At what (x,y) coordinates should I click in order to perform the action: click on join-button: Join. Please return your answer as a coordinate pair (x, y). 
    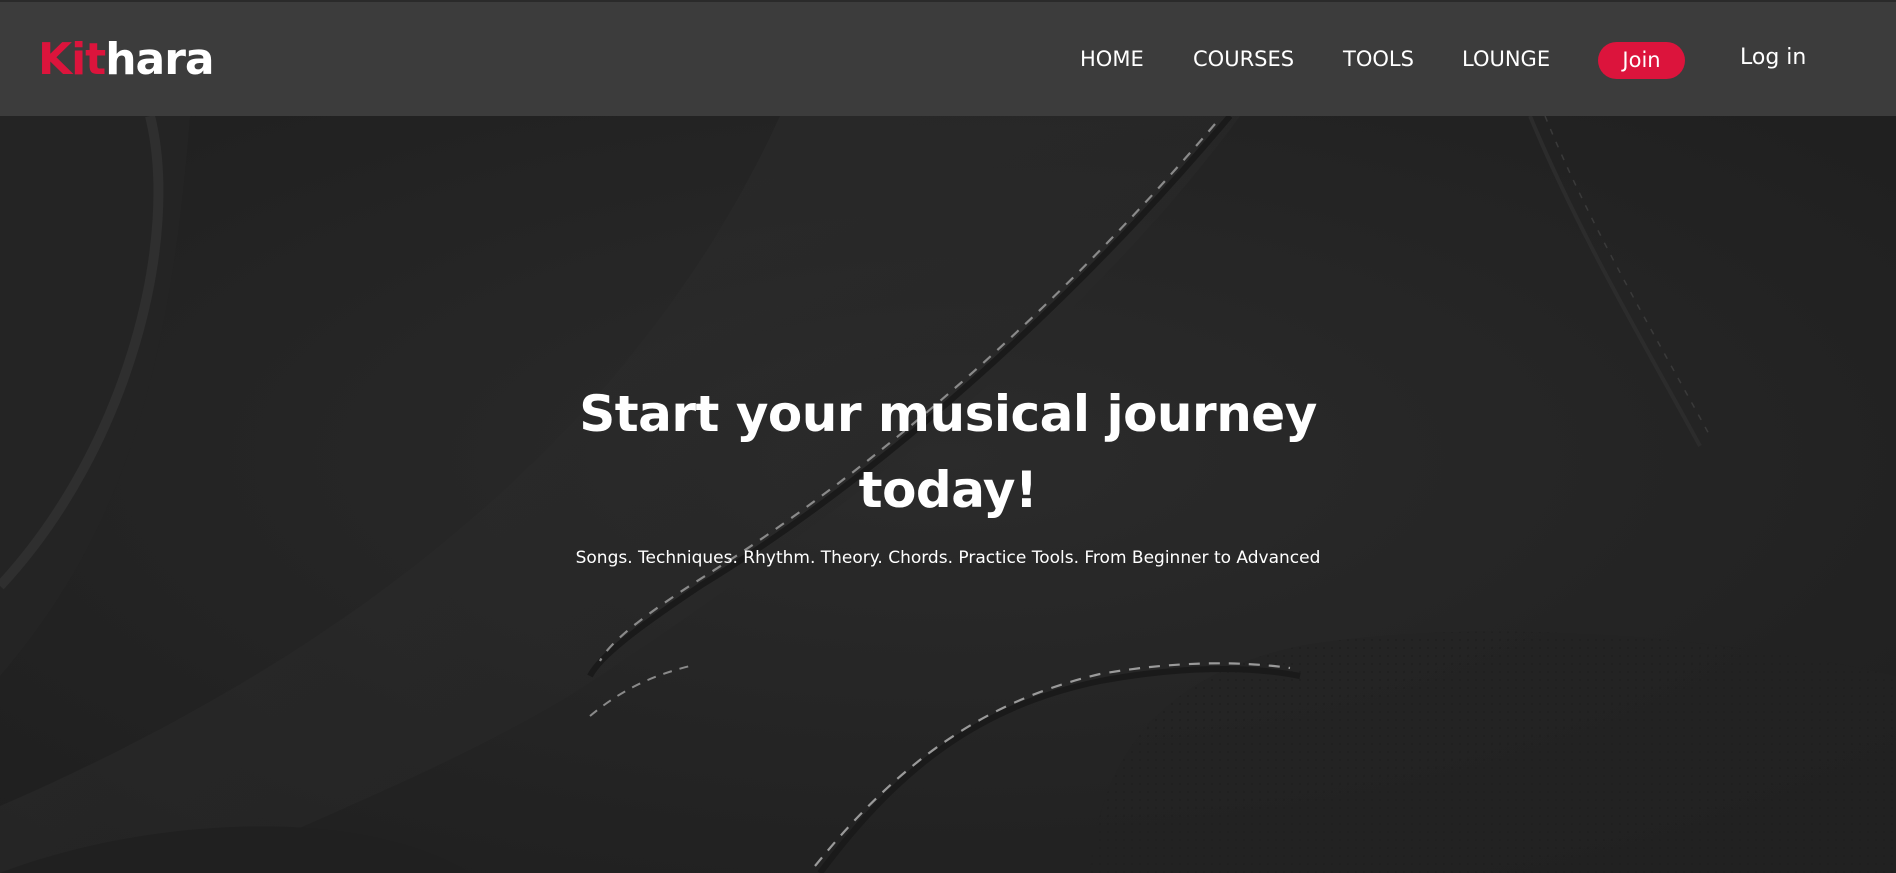
    Looking at the image, I should click on (1641, 60).